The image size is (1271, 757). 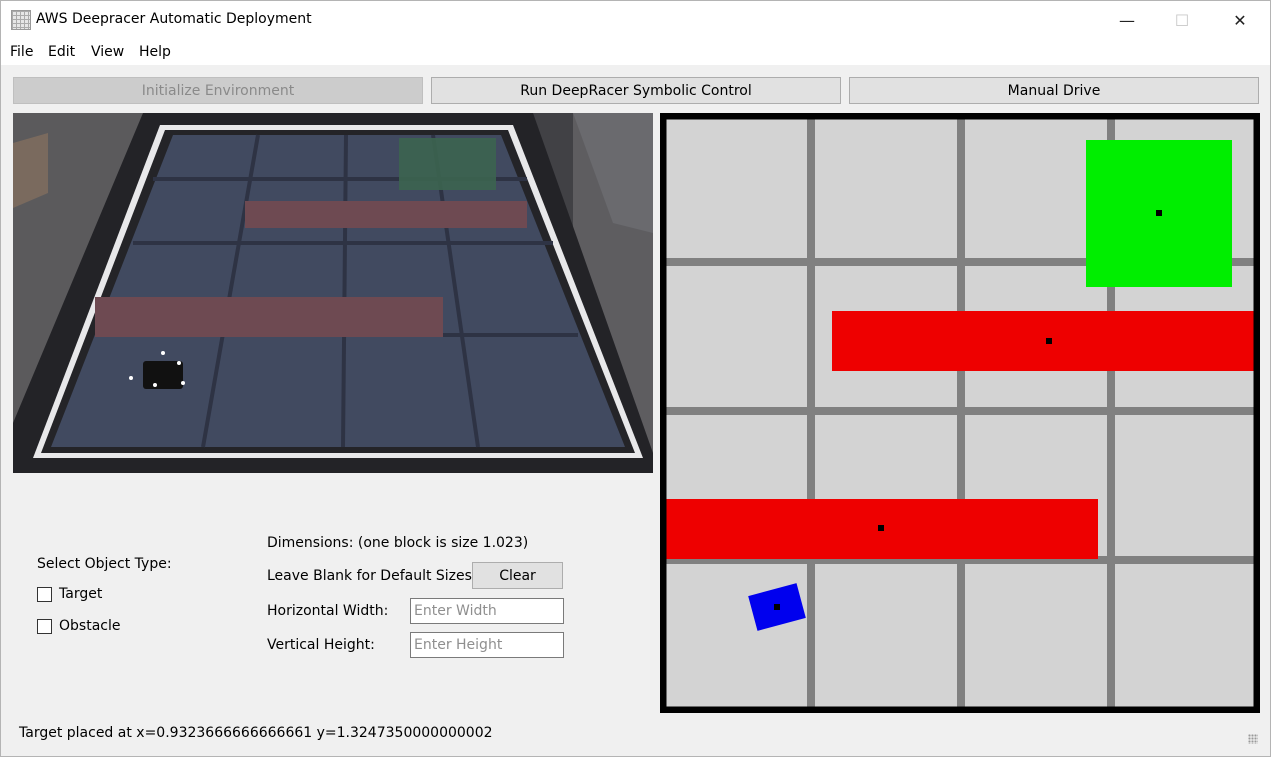 I want to click on title-bar: AWS Deepracer Automatic Deployment — ☐ ✕, so click(x=635, y=20).